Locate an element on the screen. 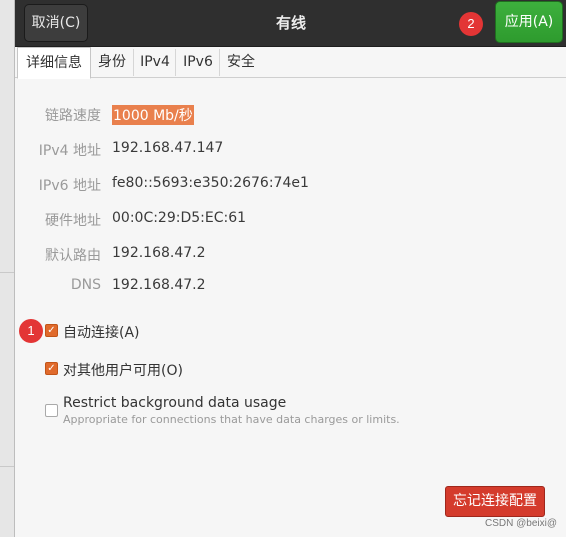  dns-value: 192.168.47.2 is located at coordinates (159, 285).